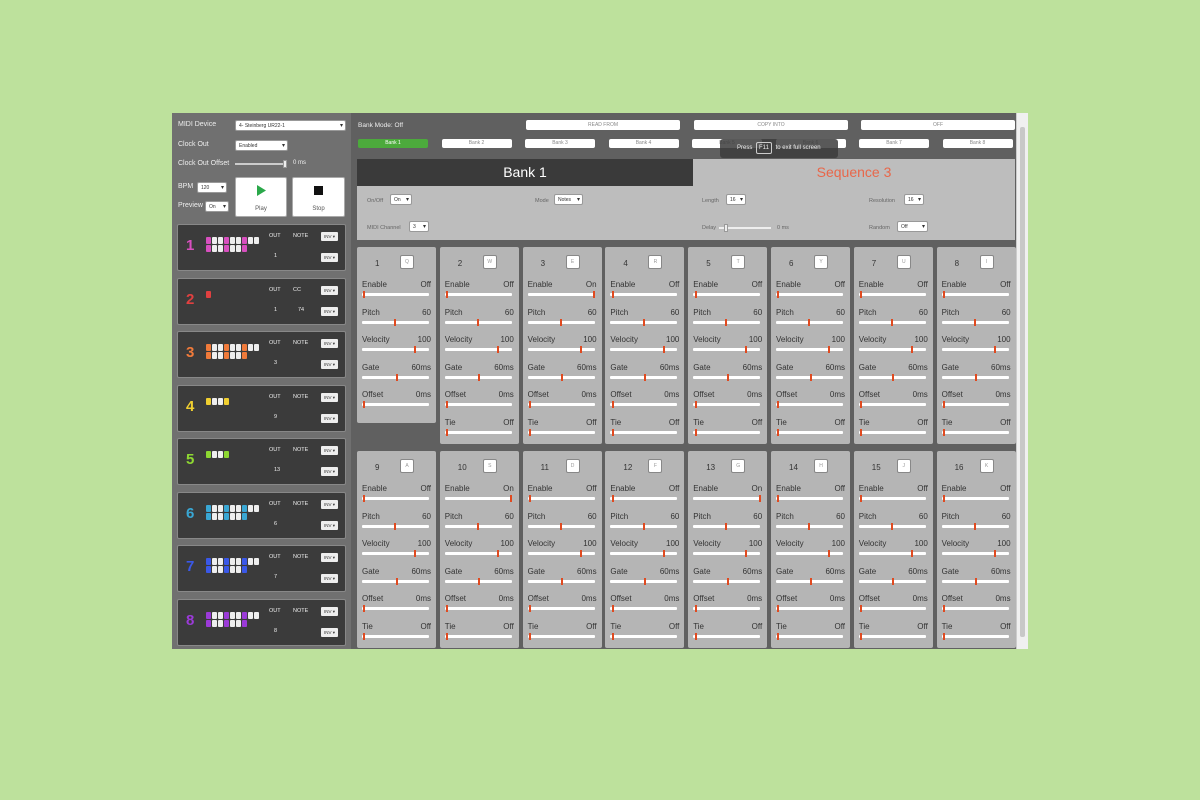 Image resolution: width=1200 pixels, height=800 pixels. I want to click on step-key: D, so click(572, 466).